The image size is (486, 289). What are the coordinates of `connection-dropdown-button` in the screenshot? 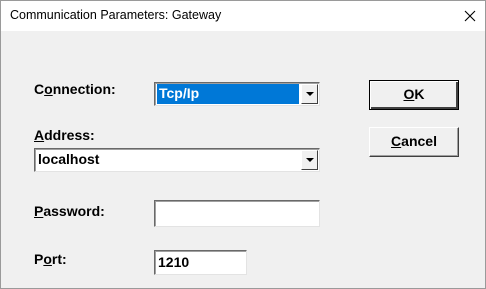 It's located at (309, 94).